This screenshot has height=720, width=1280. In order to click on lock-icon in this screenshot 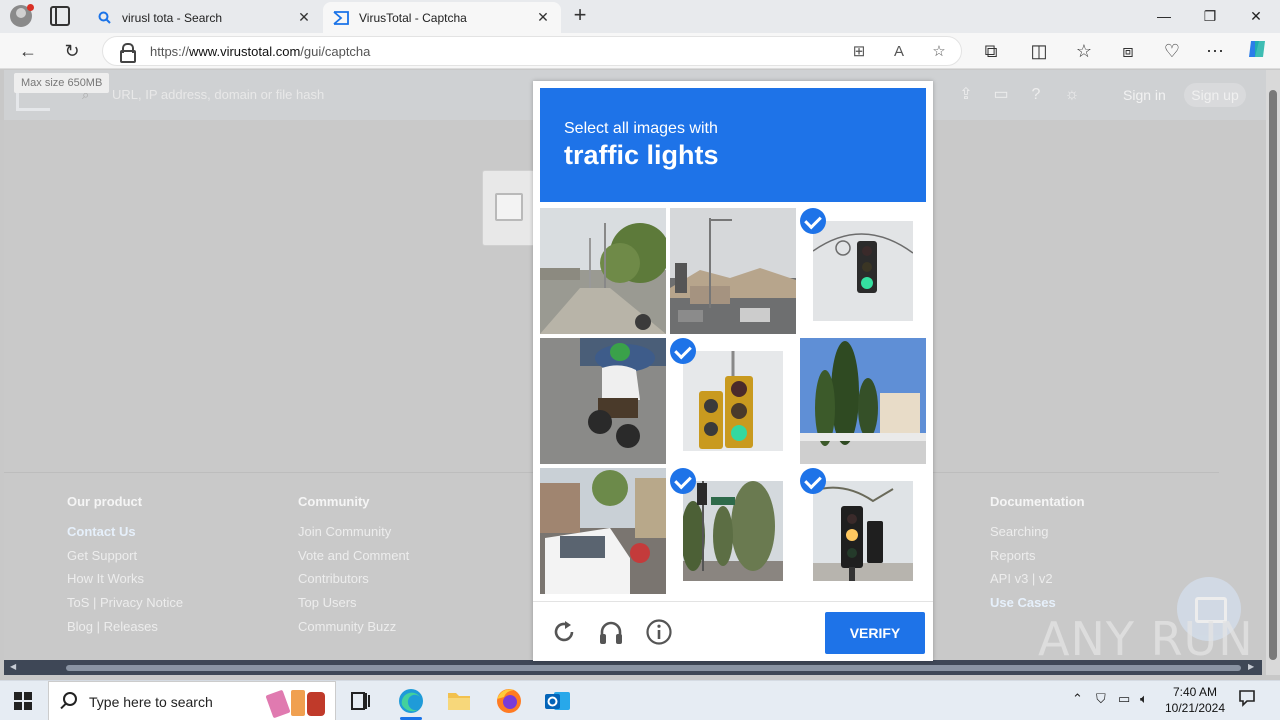, I will do `click(127, 53)`.